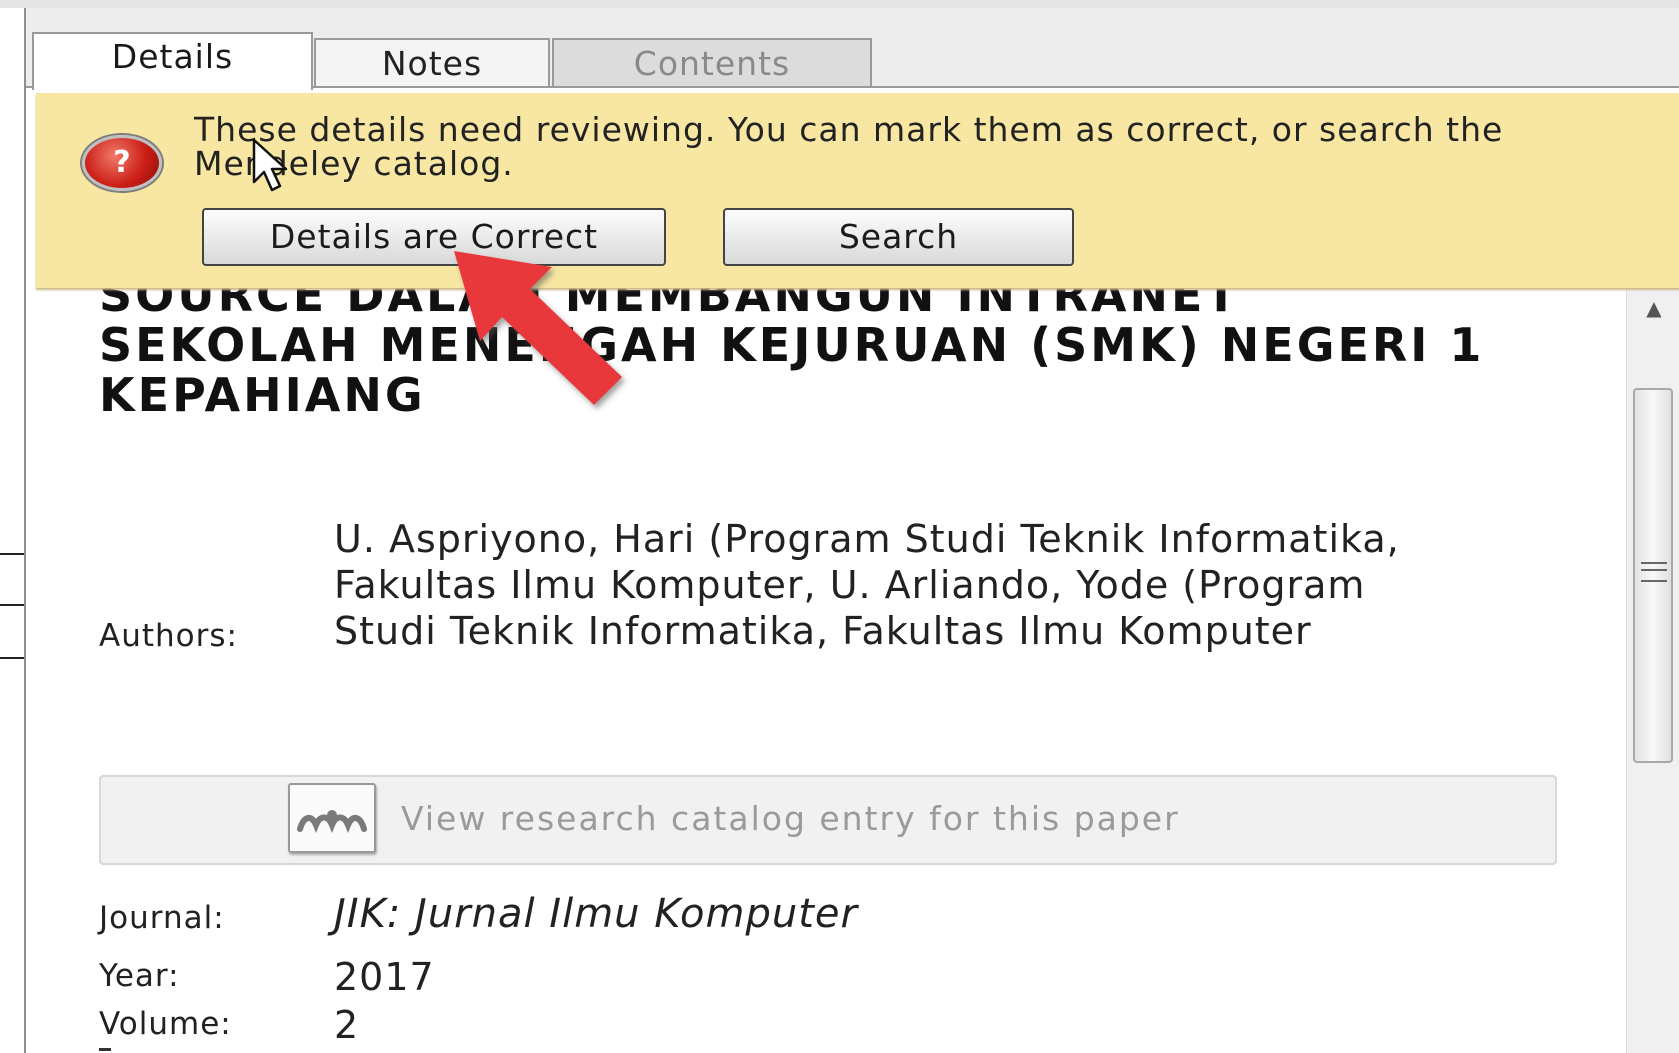  I want to click on volume-label: Volume:, so click(165, 1024).